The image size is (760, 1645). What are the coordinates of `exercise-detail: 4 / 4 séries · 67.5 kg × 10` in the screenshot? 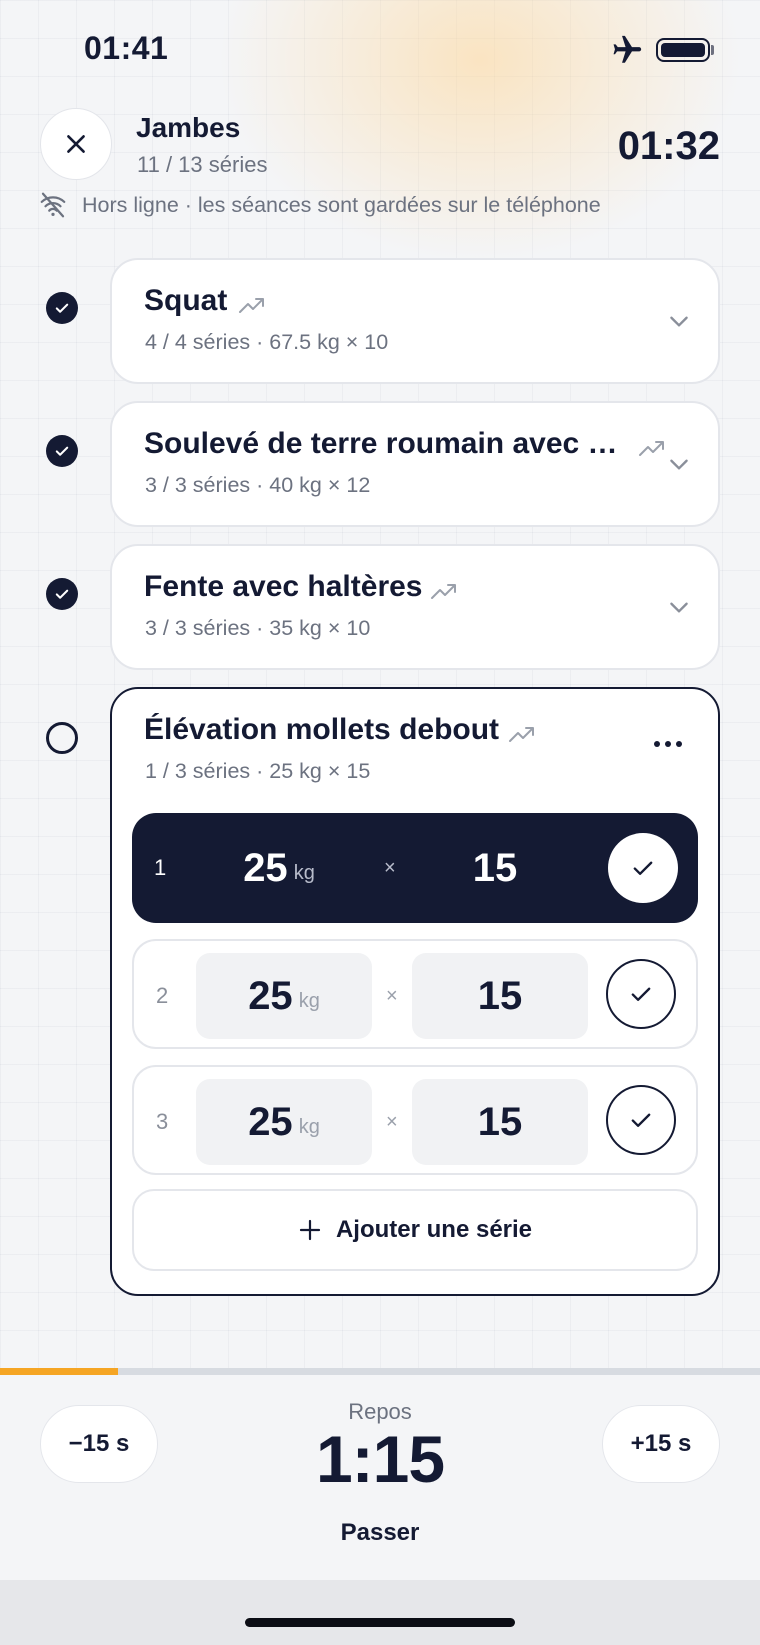 It's located at (267, 342).